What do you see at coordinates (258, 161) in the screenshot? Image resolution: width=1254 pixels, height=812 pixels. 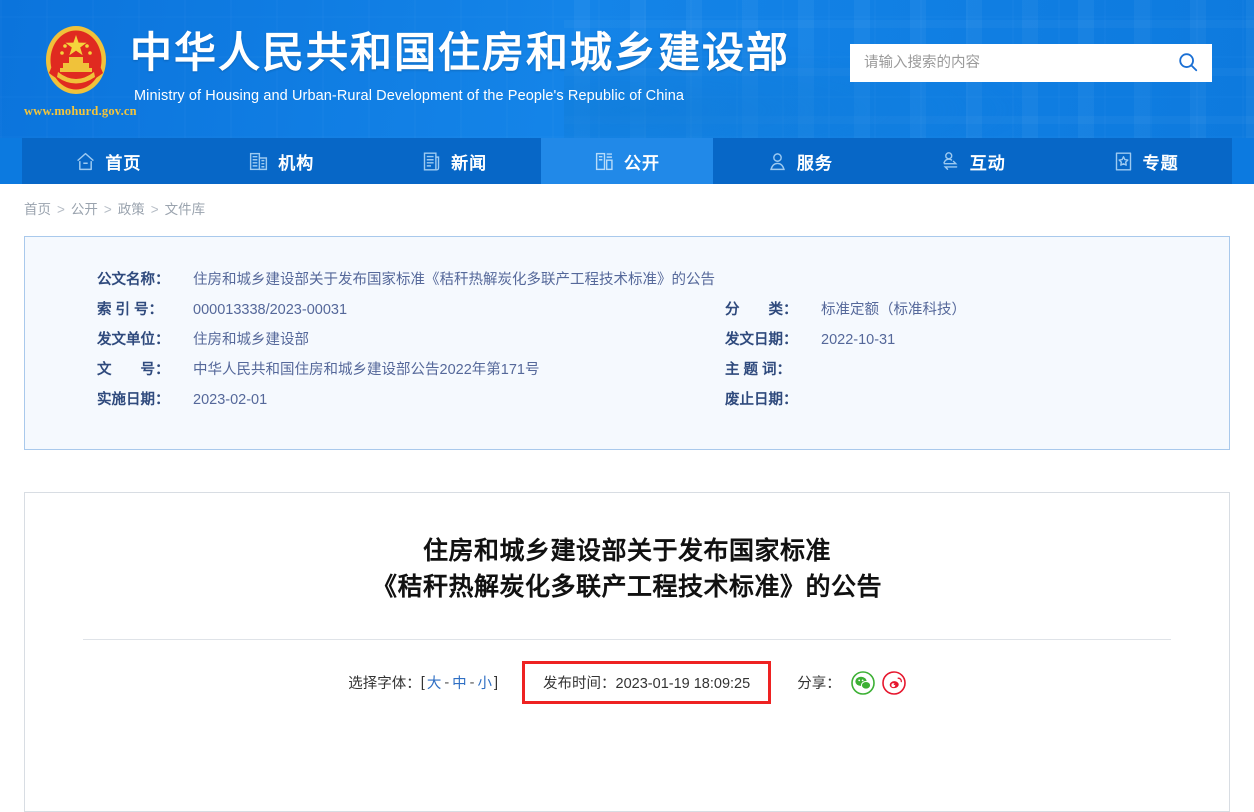 I see `building-icon` at bounding box center [258, 161].